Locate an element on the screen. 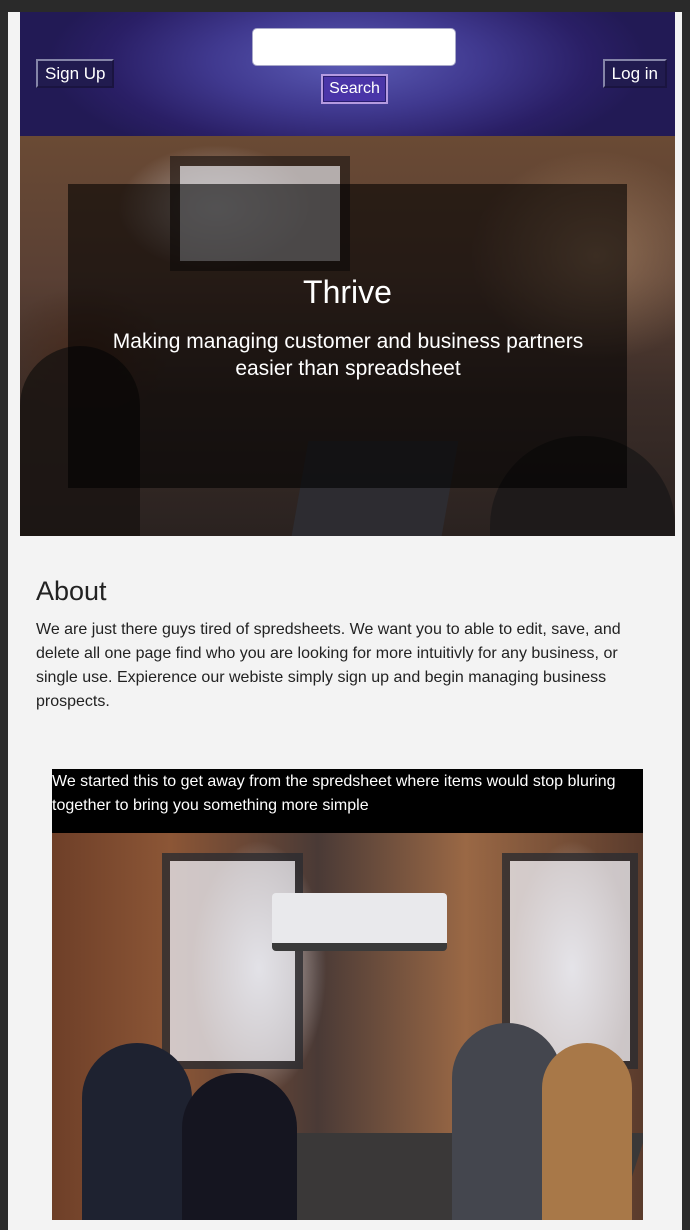 The height and width of the screenshot is (1230, 690). photo-chandelier is located at coordinates (359, 922).